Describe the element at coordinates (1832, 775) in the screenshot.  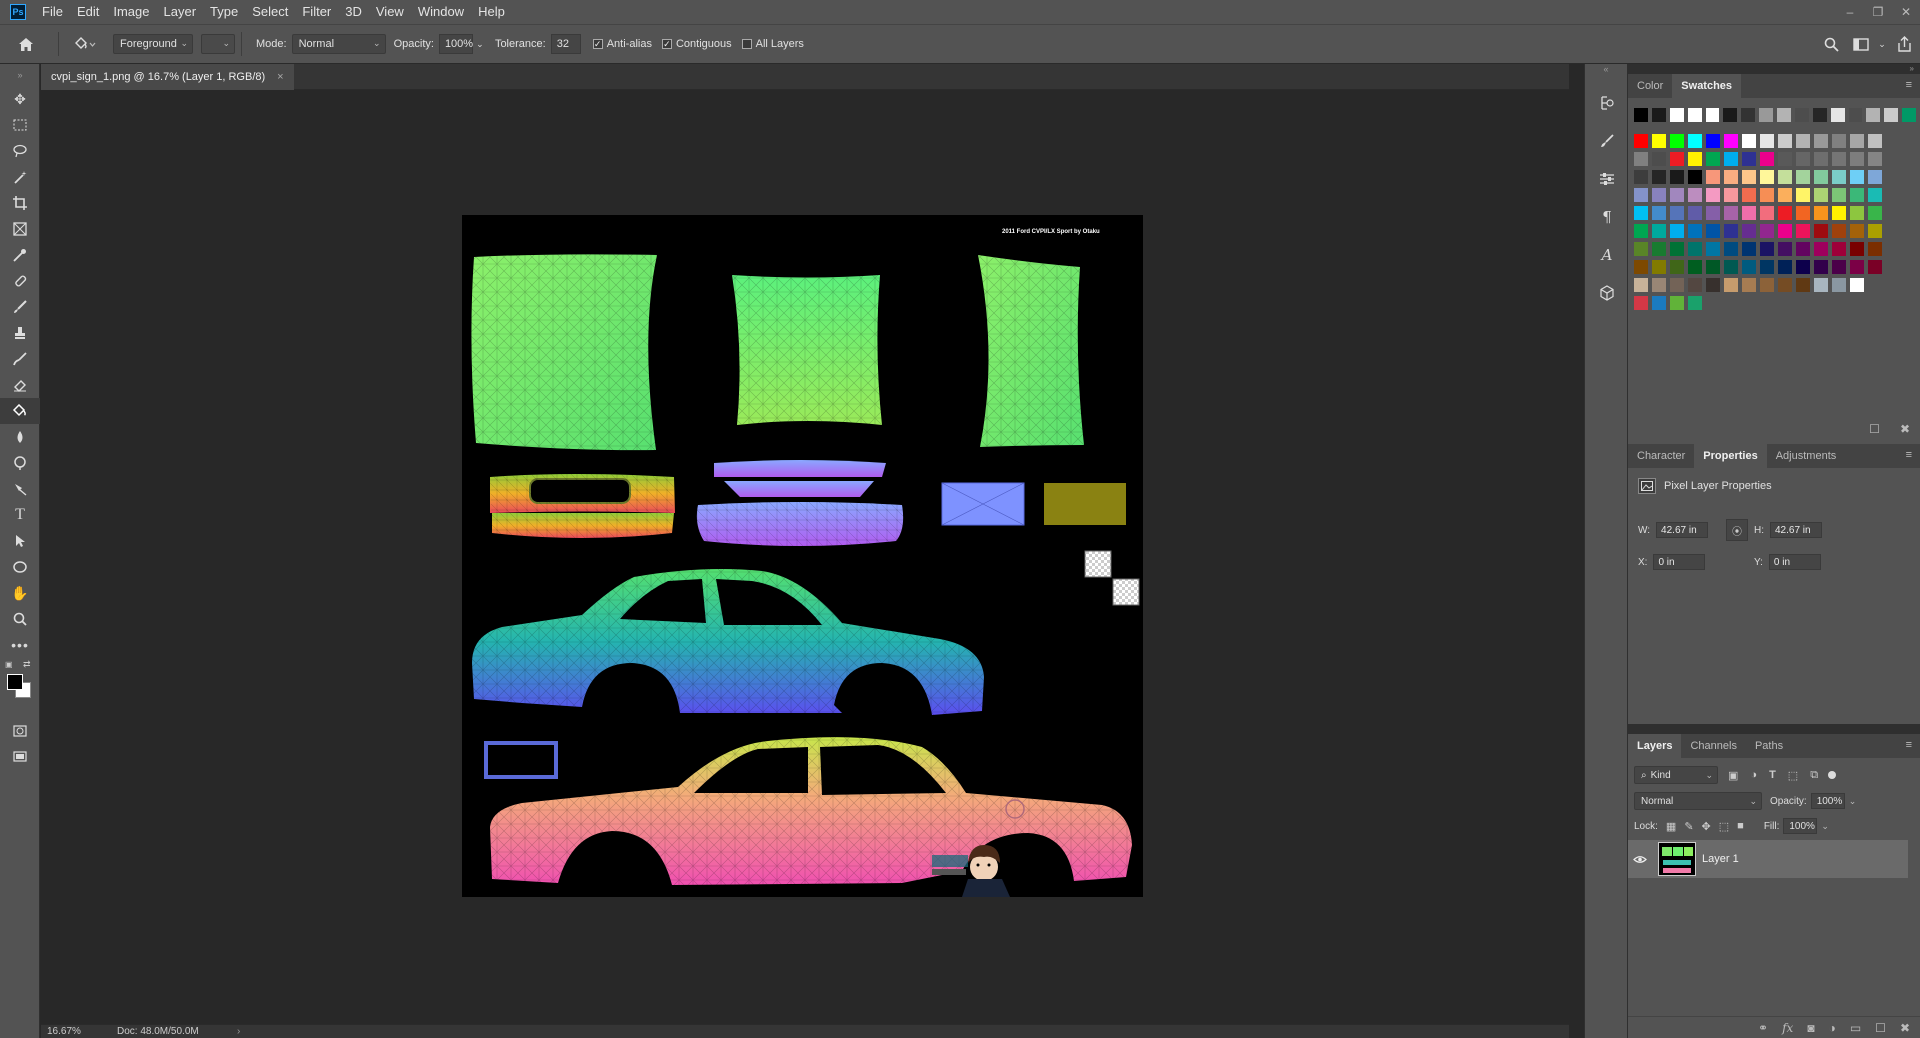
I see `filter-toggle-icon` at that location.